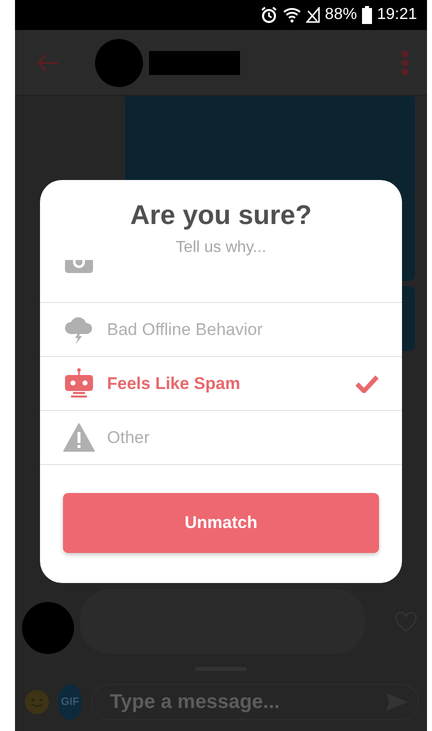  What do you see at coordinates (221, 330) in the screenshot?
I see `reason-option: Bad Offline Behavior` at bounding box center [221, 330].